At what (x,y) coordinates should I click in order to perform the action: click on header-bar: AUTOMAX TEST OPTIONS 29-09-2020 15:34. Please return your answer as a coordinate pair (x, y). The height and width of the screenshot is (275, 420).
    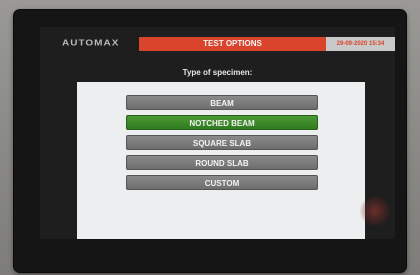
    Looking at the image, I should click on (217, 44).